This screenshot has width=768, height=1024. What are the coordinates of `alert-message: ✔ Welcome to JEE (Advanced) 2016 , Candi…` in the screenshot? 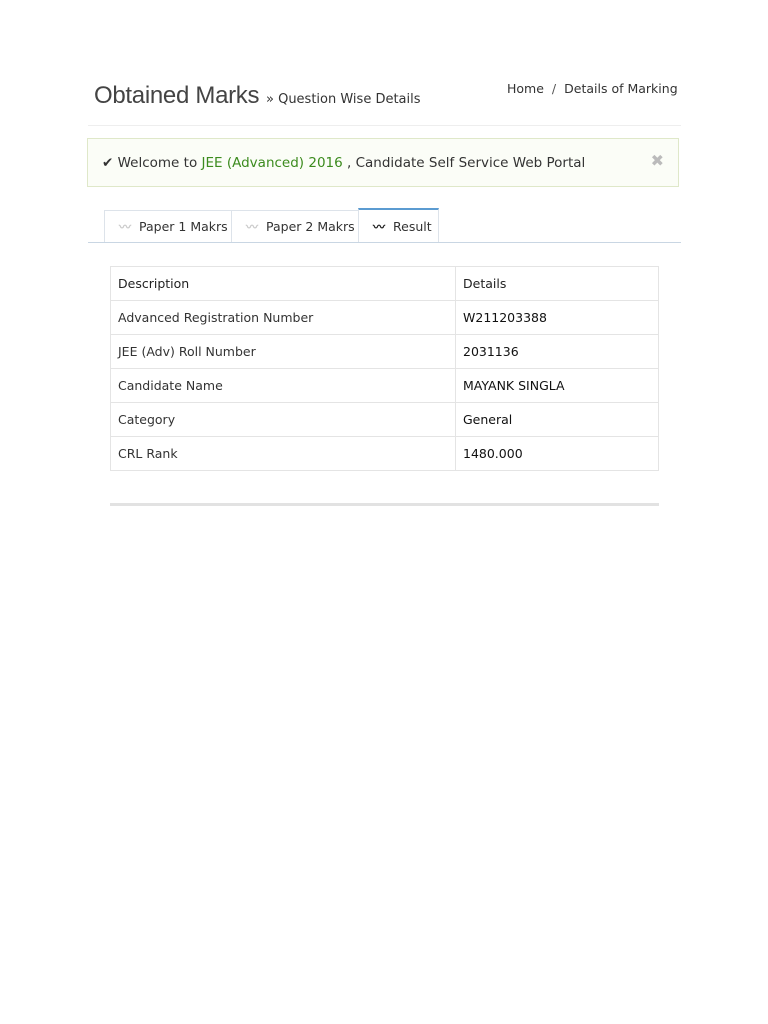 It's located at (343, 163).